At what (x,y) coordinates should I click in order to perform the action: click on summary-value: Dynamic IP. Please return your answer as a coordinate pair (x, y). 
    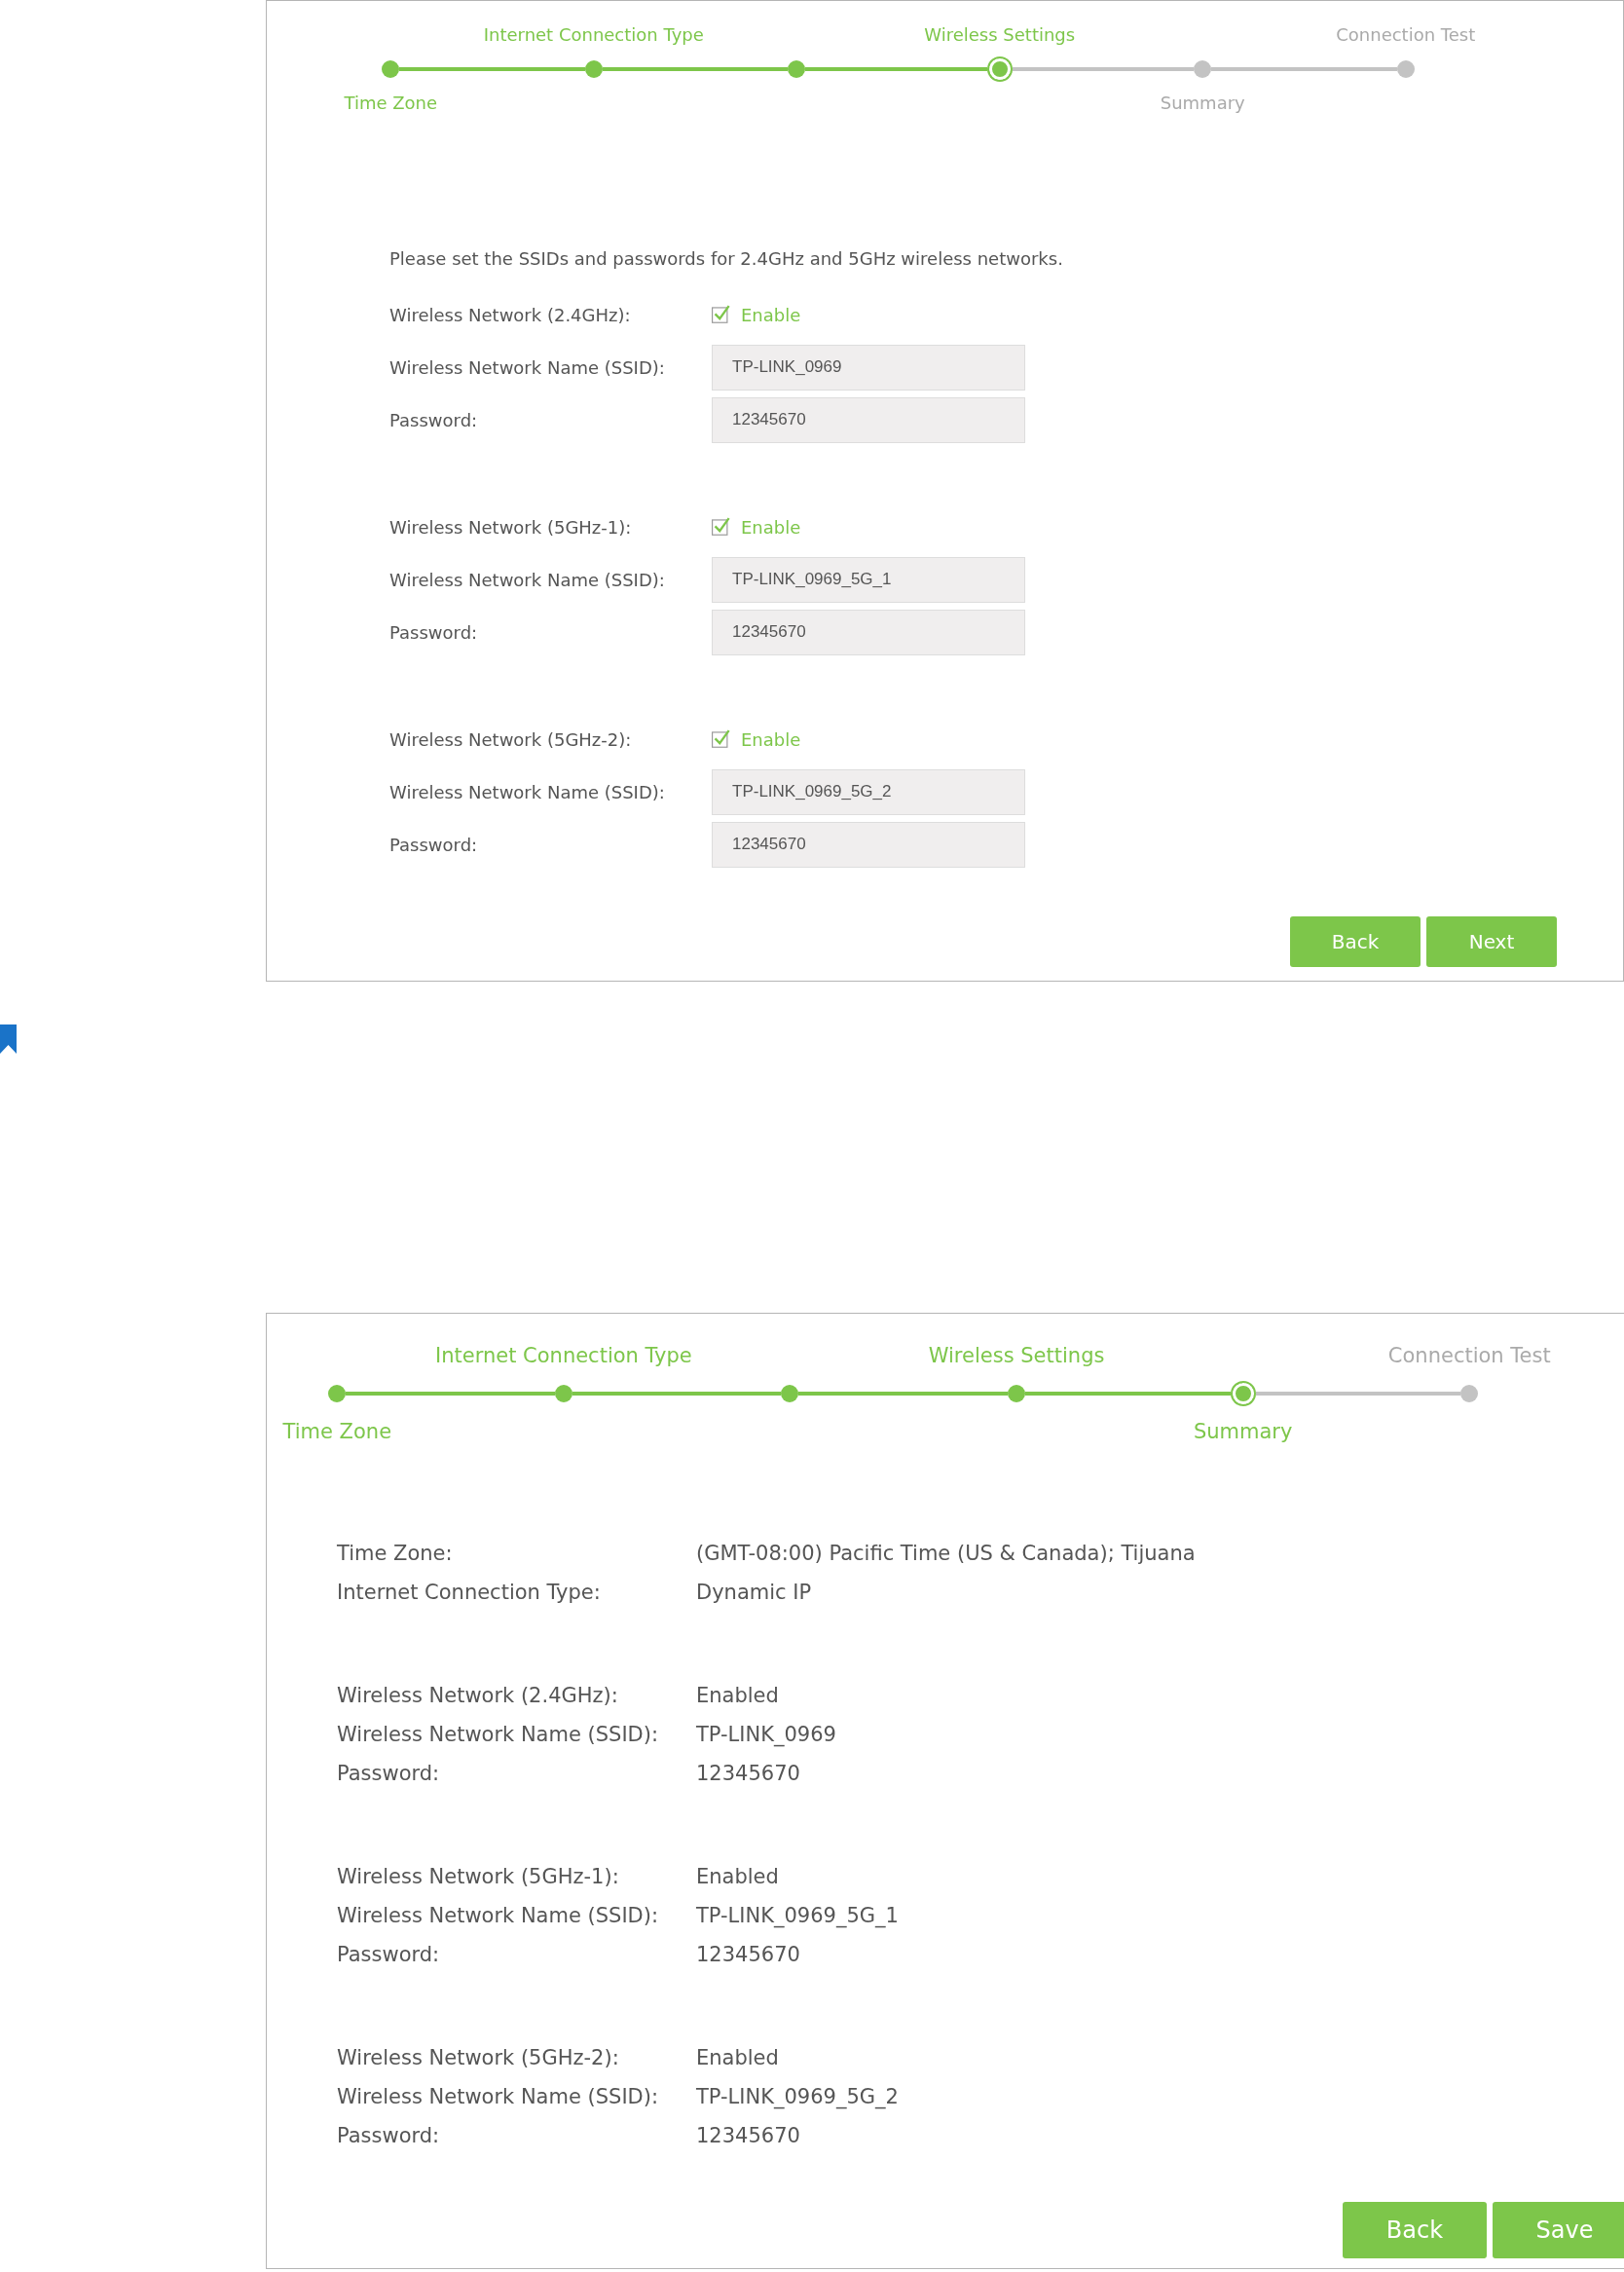
    Looking at the image, I should click on (754, 1592).